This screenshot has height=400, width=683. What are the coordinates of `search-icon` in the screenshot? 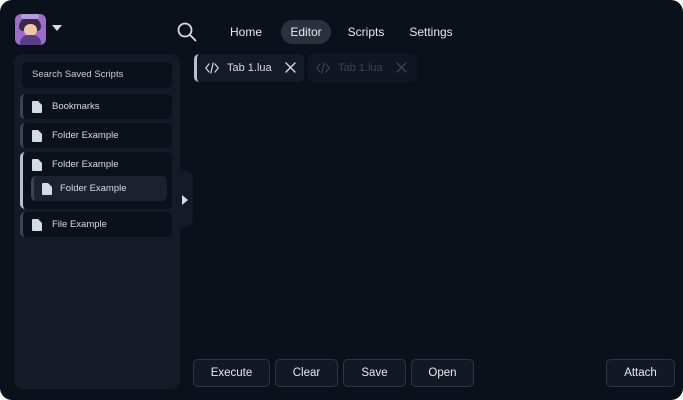 It's located at (187, 32).